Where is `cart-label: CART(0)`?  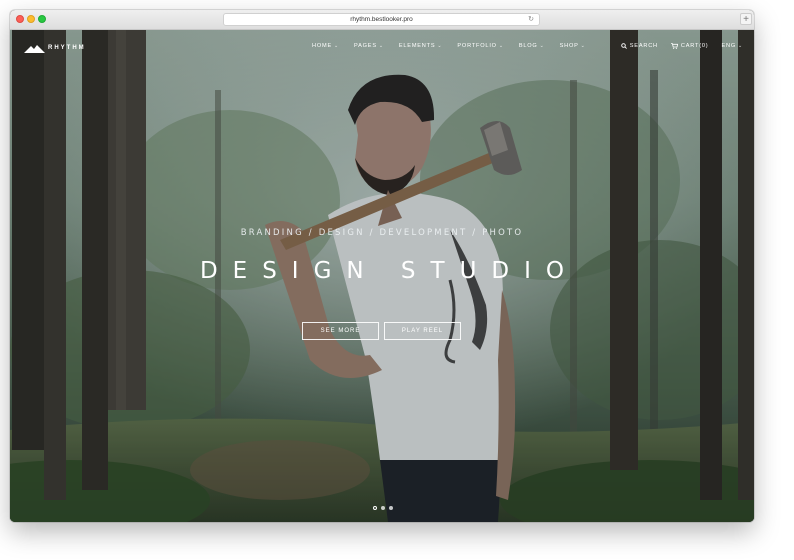
cart-label: CART(0) is located at coordinates (694, 46).